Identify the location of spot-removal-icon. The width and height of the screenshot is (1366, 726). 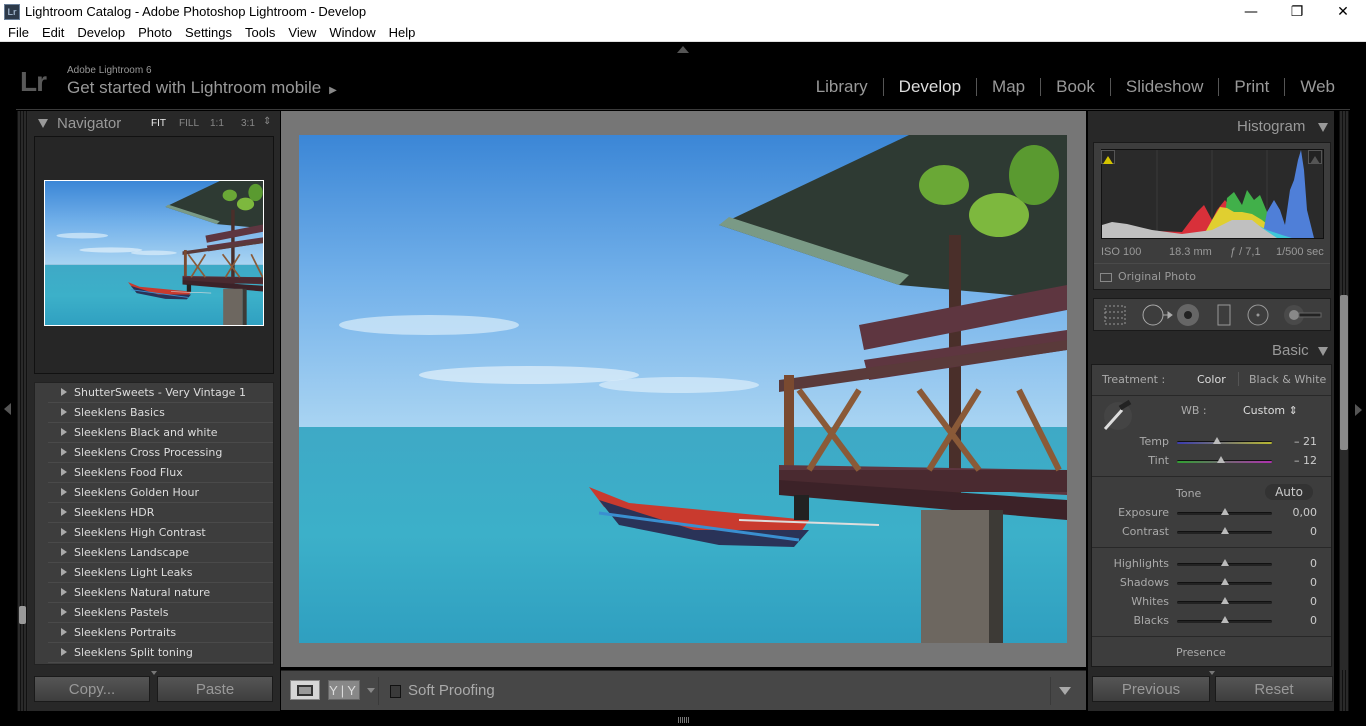
(1157, 315).